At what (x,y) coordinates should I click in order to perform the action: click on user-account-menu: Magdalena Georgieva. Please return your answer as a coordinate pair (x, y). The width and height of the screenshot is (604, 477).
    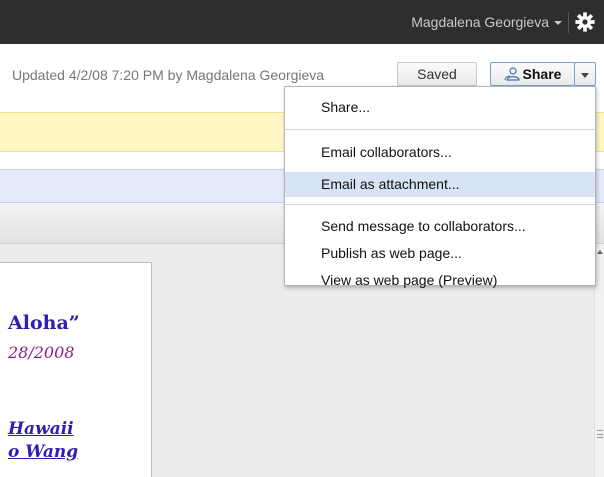
    Looking at the image, I should click on (486, 22).